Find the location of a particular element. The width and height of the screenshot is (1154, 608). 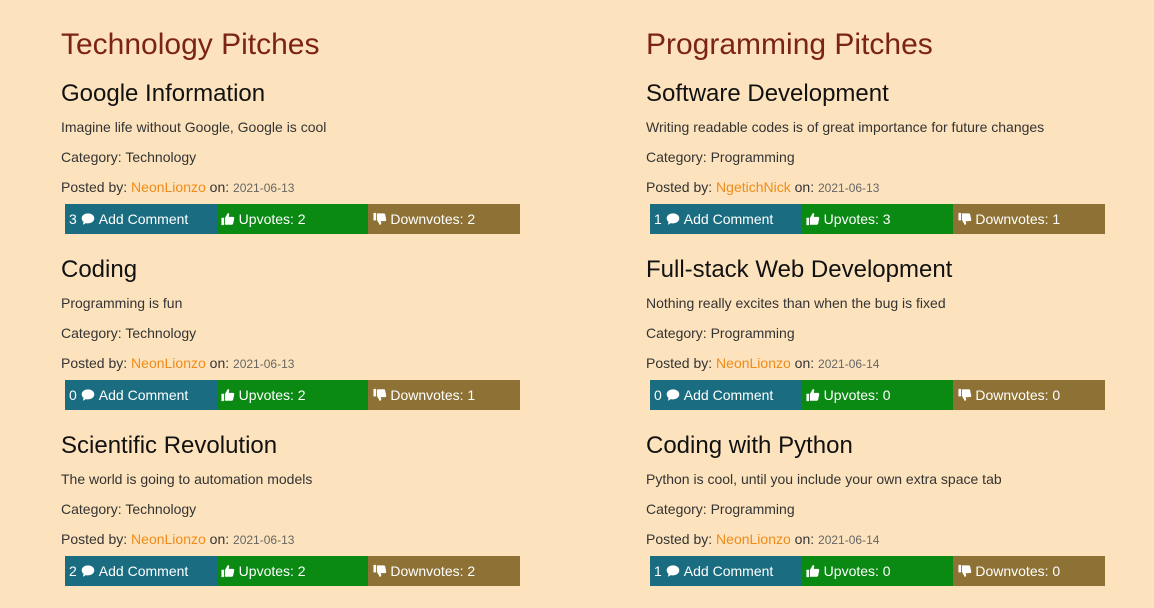

upvote-count: Upvotes: 2 is located at coordinates (272, 571).